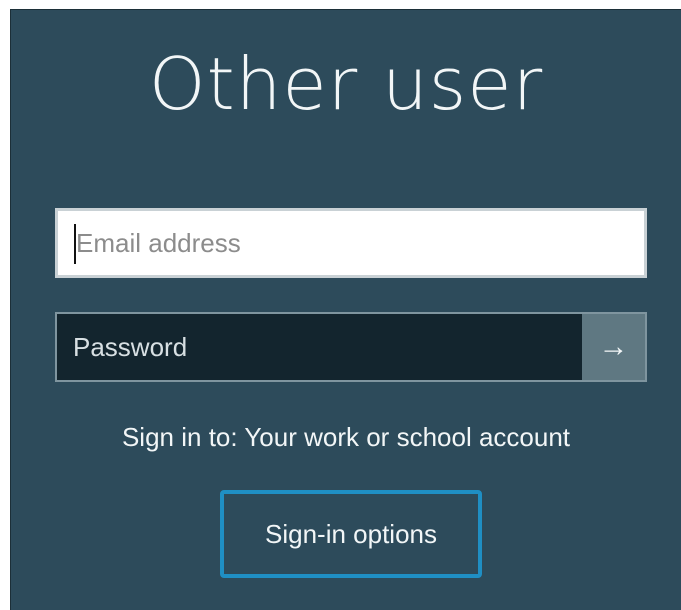 Image resolution: width=681 pixels, height=610 pixels. I want to click on password-field, so click(319, 347).